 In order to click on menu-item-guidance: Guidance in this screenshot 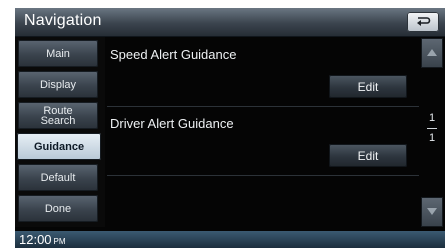, I will do `click(59, 146)`.